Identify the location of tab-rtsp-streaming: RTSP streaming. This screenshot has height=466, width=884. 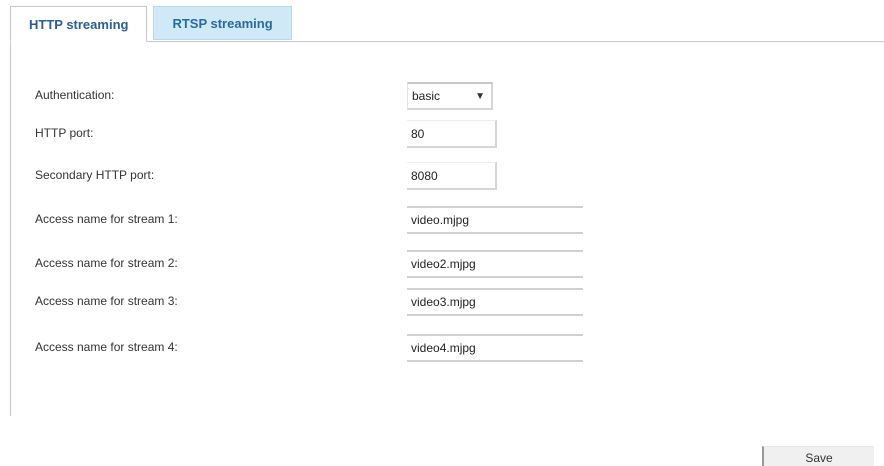
(222, 23).